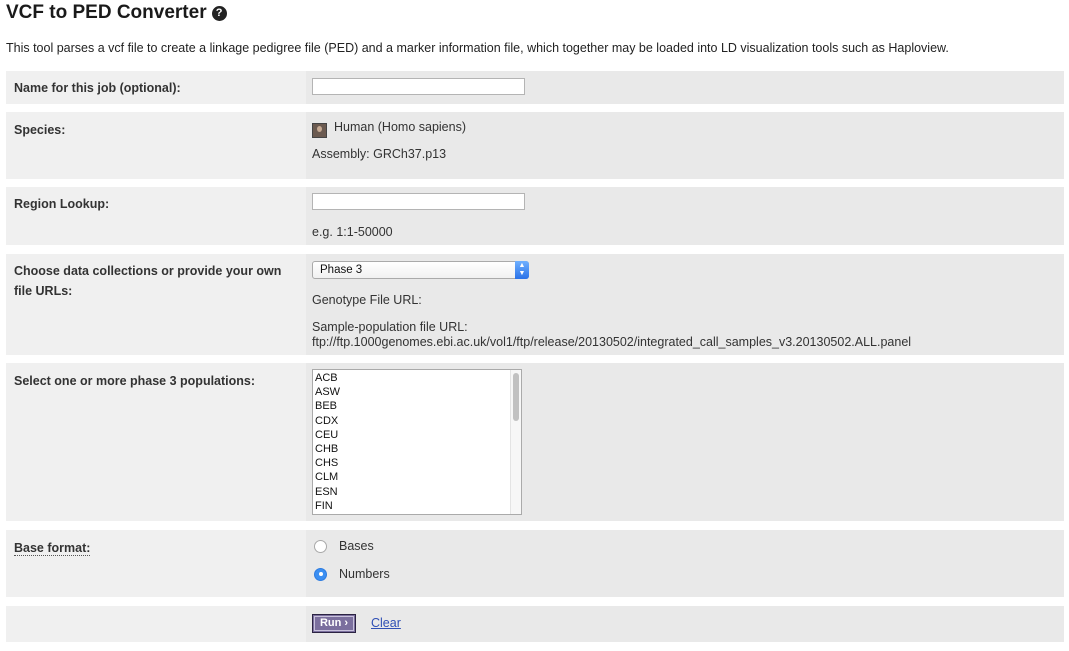 The height and width of the screenshot is (651, 1069). Describe the element at coordinates (40, 130) in the screenshot. I see `species-label: Species:` at that location.